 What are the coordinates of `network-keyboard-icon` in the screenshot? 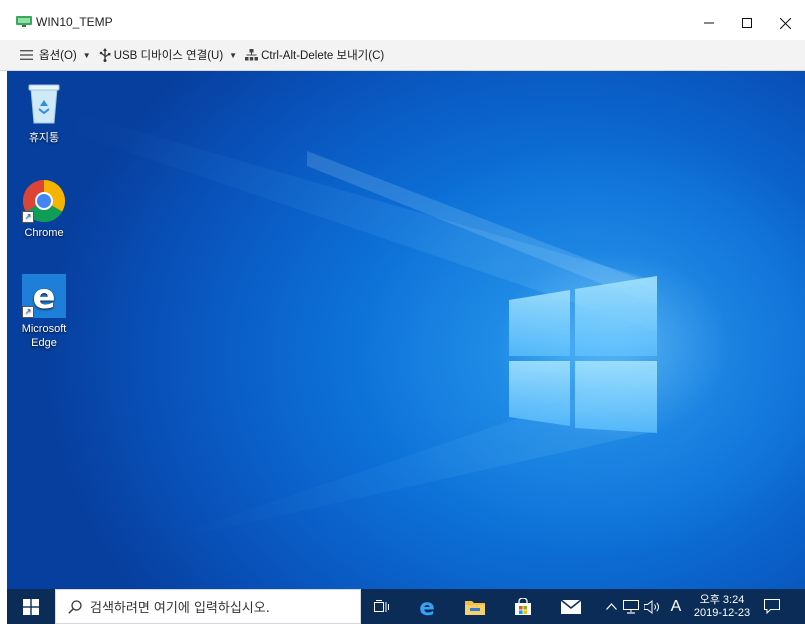 It's located at (252, 55).